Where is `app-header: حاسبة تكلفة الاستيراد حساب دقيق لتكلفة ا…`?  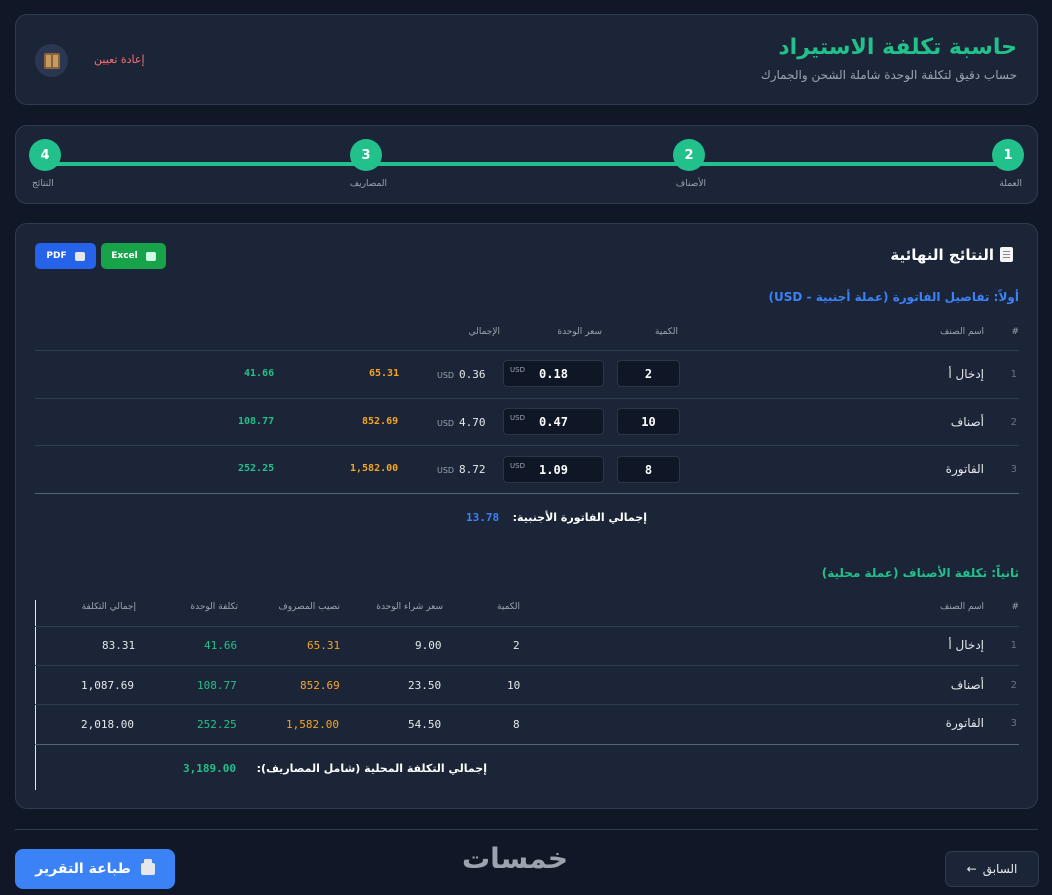 app-header: حاسبة تكلفة الاستيراد حساب دقيق لتكلفة ا… is located at coordinates (526, 59).